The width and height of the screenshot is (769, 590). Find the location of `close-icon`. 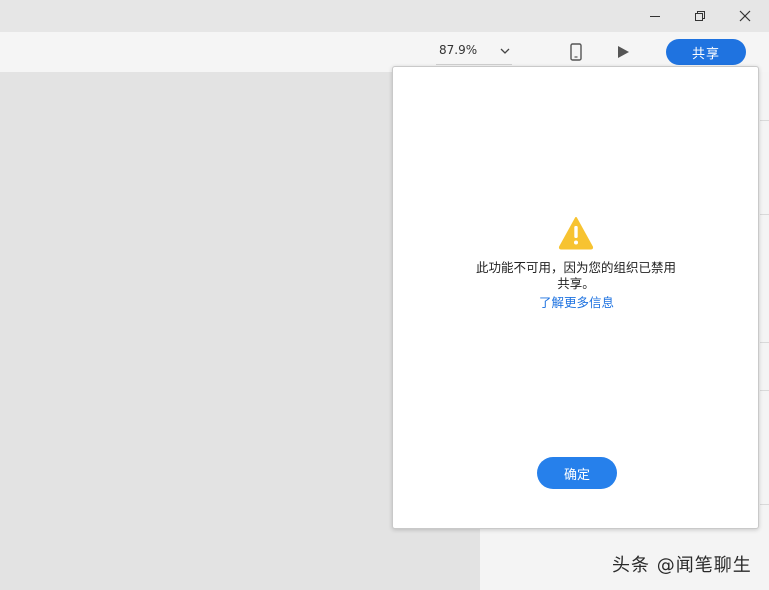

close-icon is located at coordinates (745, 16).